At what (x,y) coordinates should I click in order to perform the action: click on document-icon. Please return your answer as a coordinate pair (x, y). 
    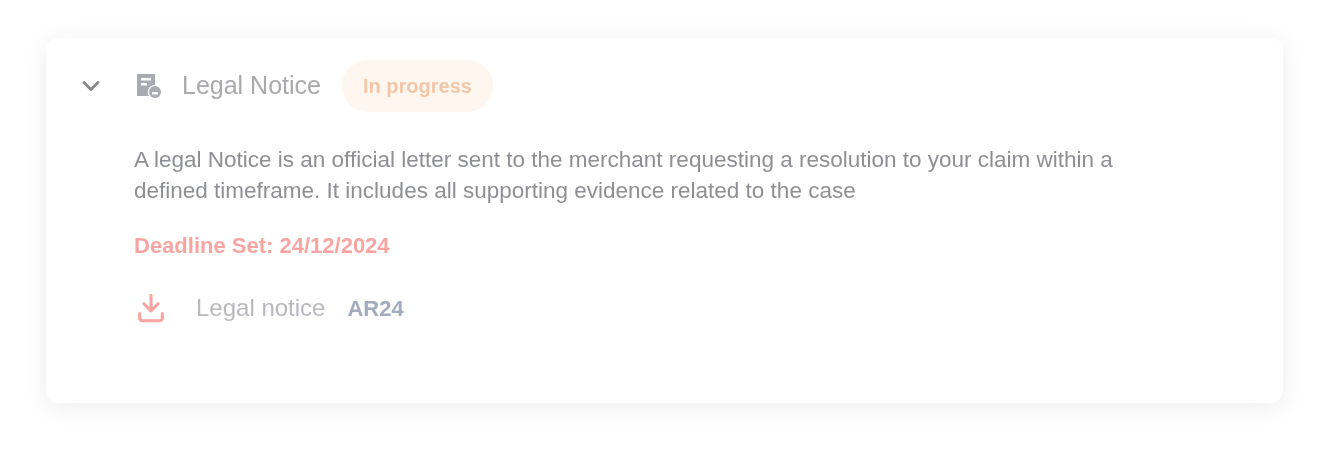
    Looking at the image, I should click on (148, 86).